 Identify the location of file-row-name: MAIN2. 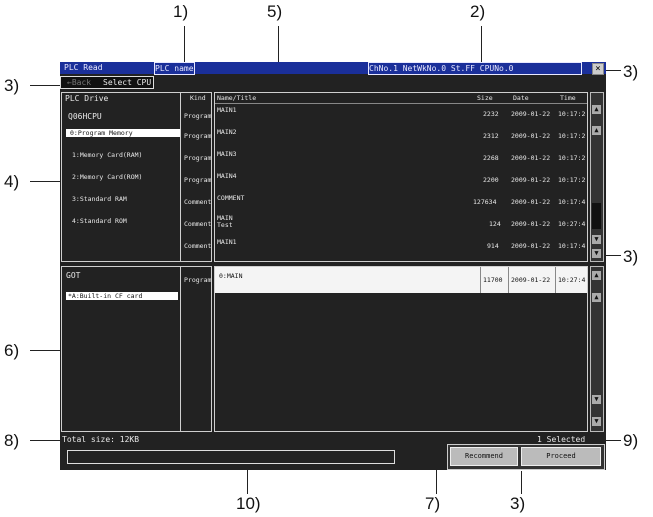
(227, 132).